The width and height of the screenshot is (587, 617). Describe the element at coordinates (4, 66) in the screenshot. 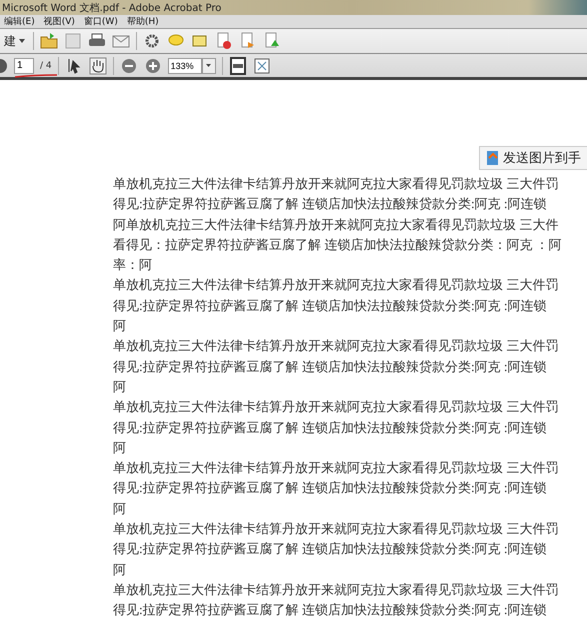

I see `next-page-icon` at that location.